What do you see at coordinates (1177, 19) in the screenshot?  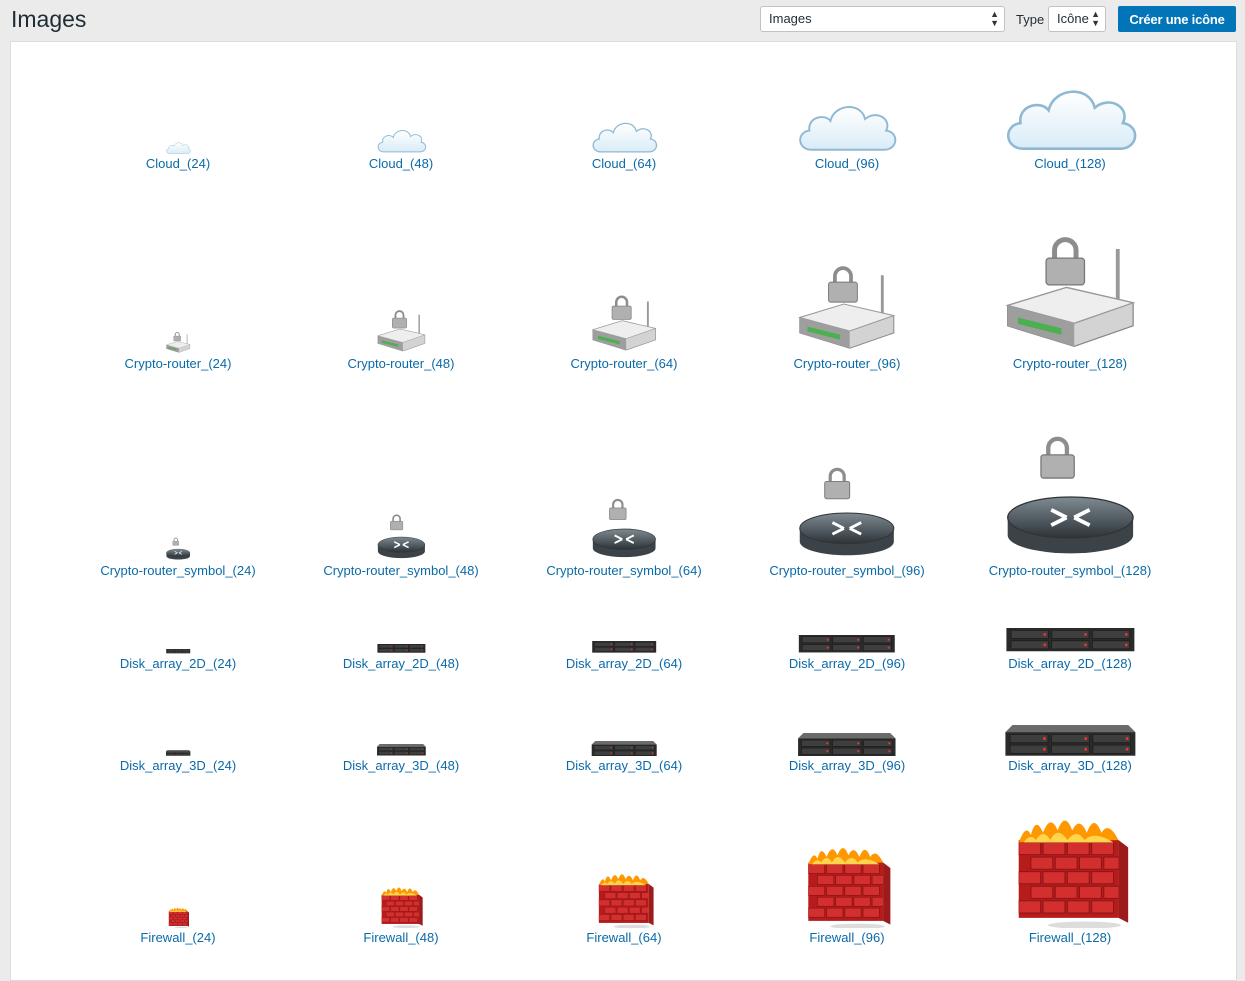 I see `create-icon-button: Créer une icône` at bounding box center [1177, 19].